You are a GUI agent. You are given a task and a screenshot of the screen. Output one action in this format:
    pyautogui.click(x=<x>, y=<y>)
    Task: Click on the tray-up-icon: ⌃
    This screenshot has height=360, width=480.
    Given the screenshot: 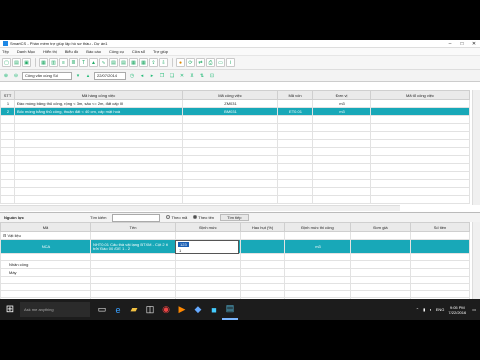 What is the action you would take?
    pyautogui.click(x=417, y=309)
    